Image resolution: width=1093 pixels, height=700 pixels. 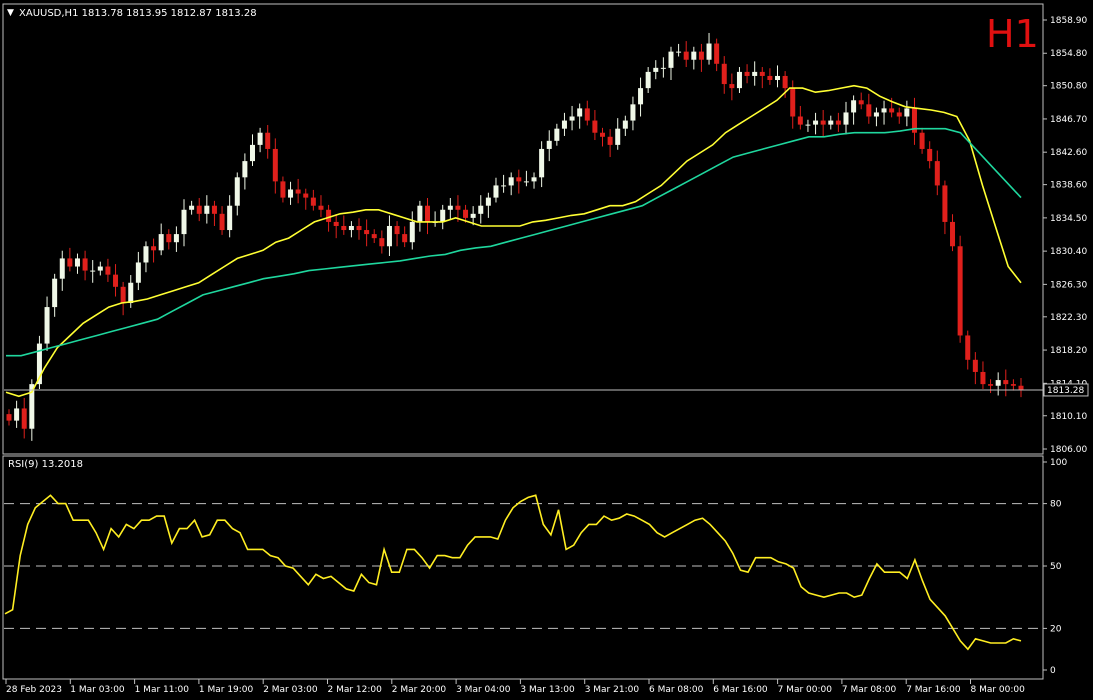 What do you see at coordinates (97, 690) in the screenshot?
I see `time-tick-label: 1 Mar 03:00` at bounding box center [97, 690].